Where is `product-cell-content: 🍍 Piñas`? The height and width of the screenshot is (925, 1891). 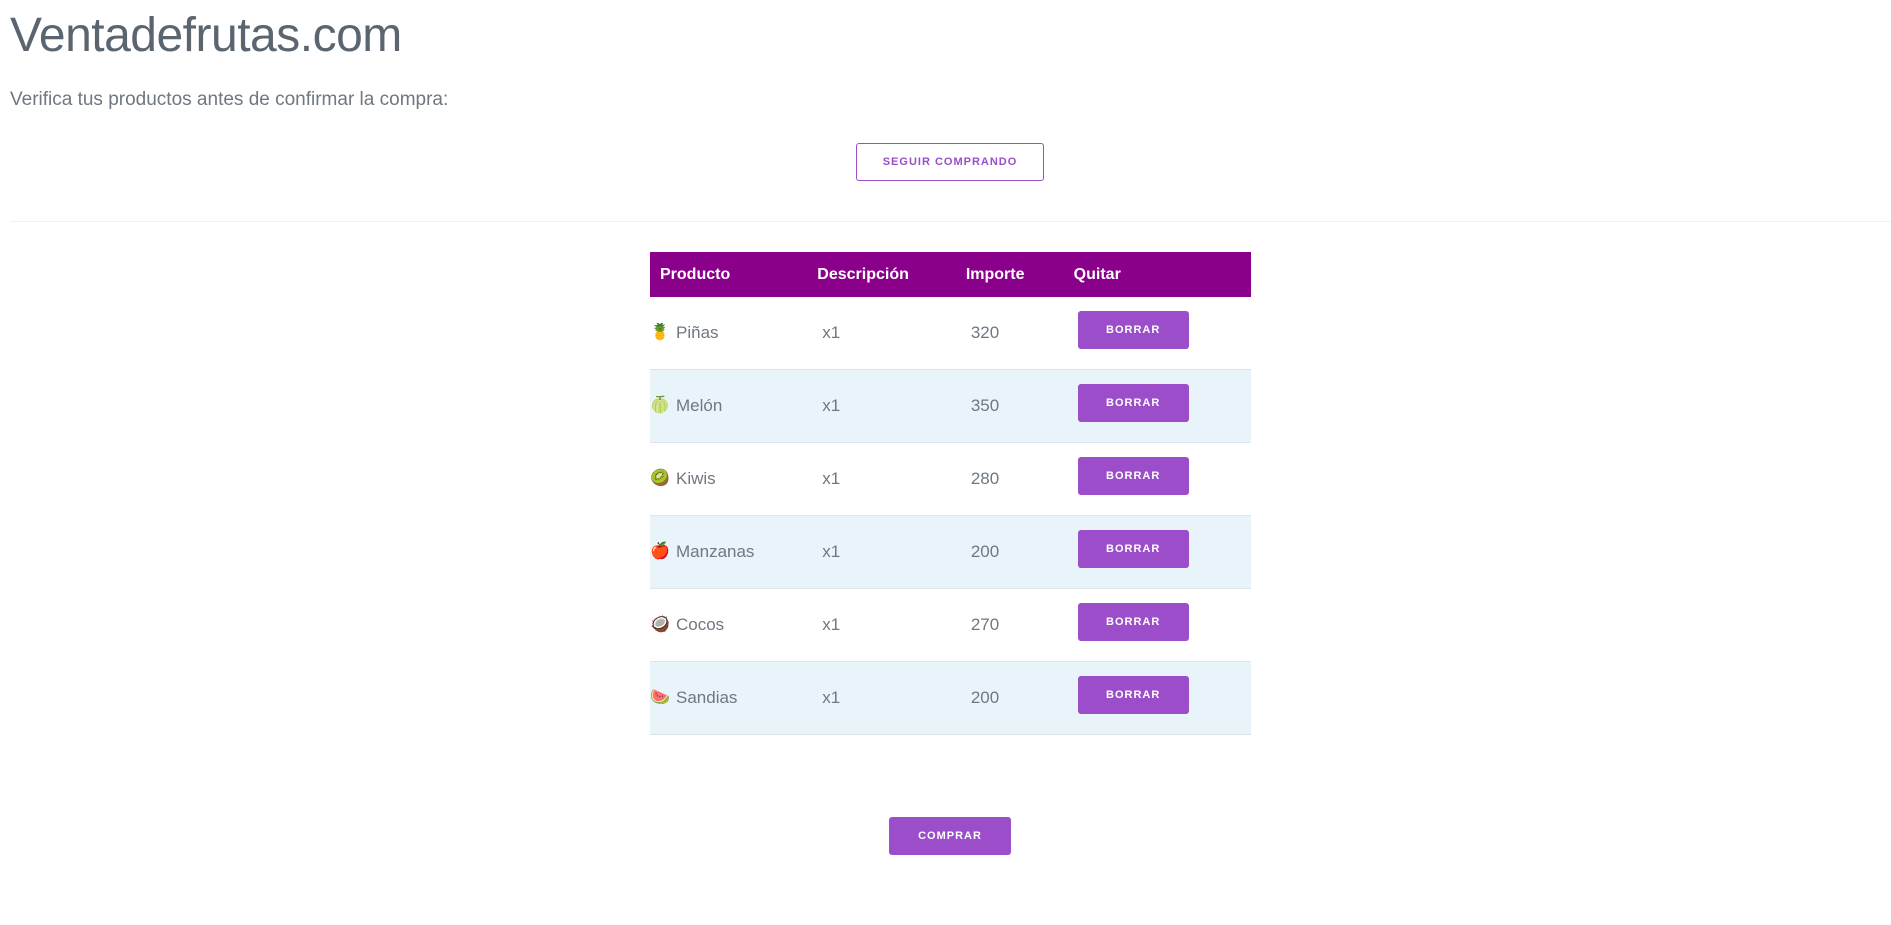
product-cell-content: 🍍 Piñas is located at coordinates (733, 333).